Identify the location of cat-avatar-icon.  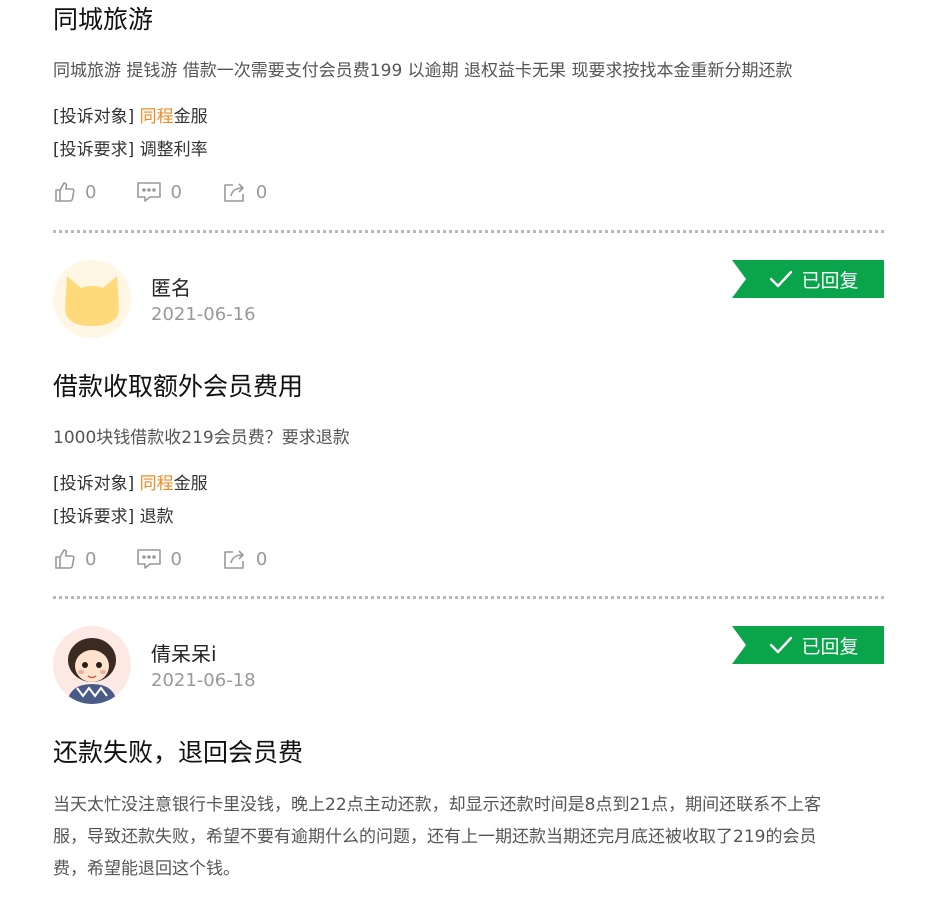
(92, 301).